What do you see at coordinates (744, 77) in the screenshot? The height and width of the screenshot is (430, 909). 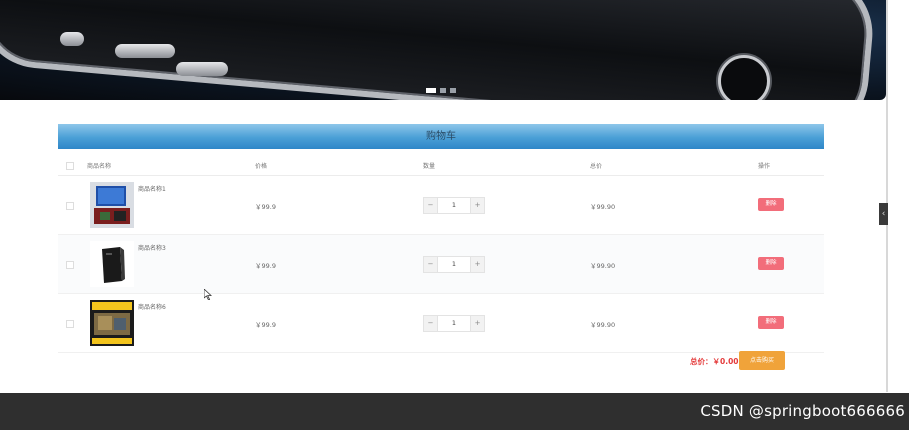 I see `phone-home-button-image` at bounding box center [744, 77].